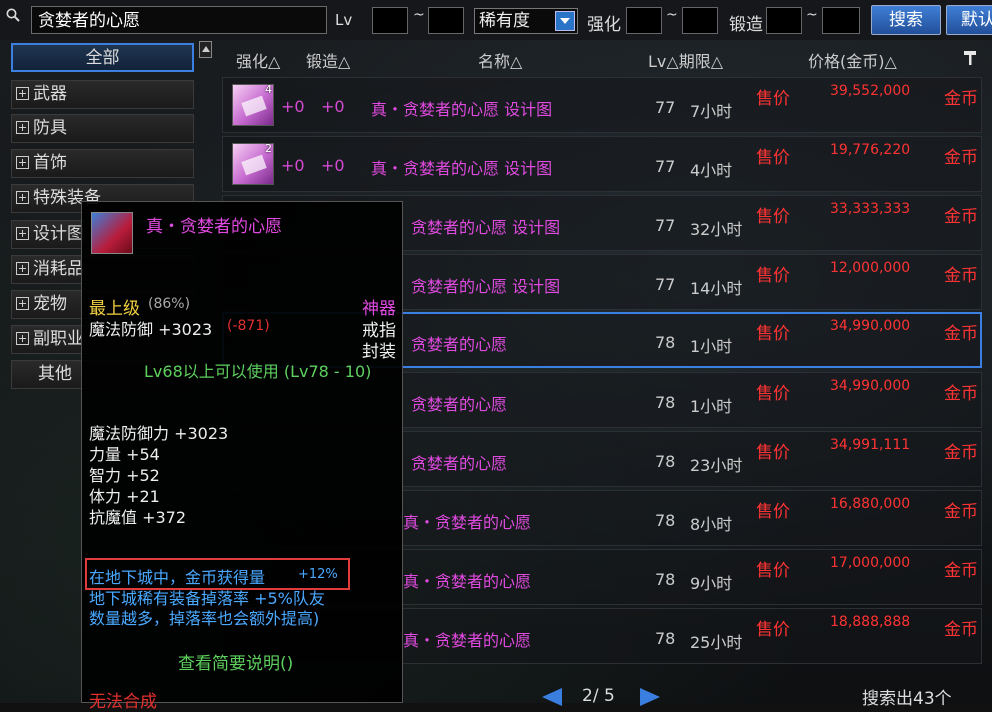 The image size is (992, 712). What do you see at coordinates (214, 227) in the screenshot?
I see `tooltip-title: 真・贪婪者的心愿` at bounding box center [214, 227].